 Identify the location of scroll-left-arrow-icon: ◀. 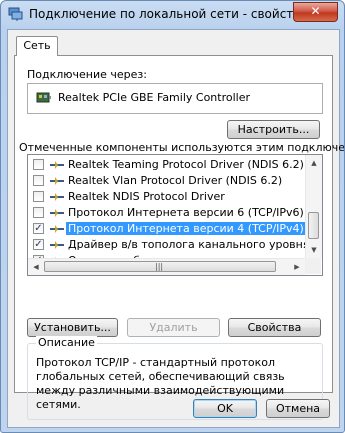
(36, 267).